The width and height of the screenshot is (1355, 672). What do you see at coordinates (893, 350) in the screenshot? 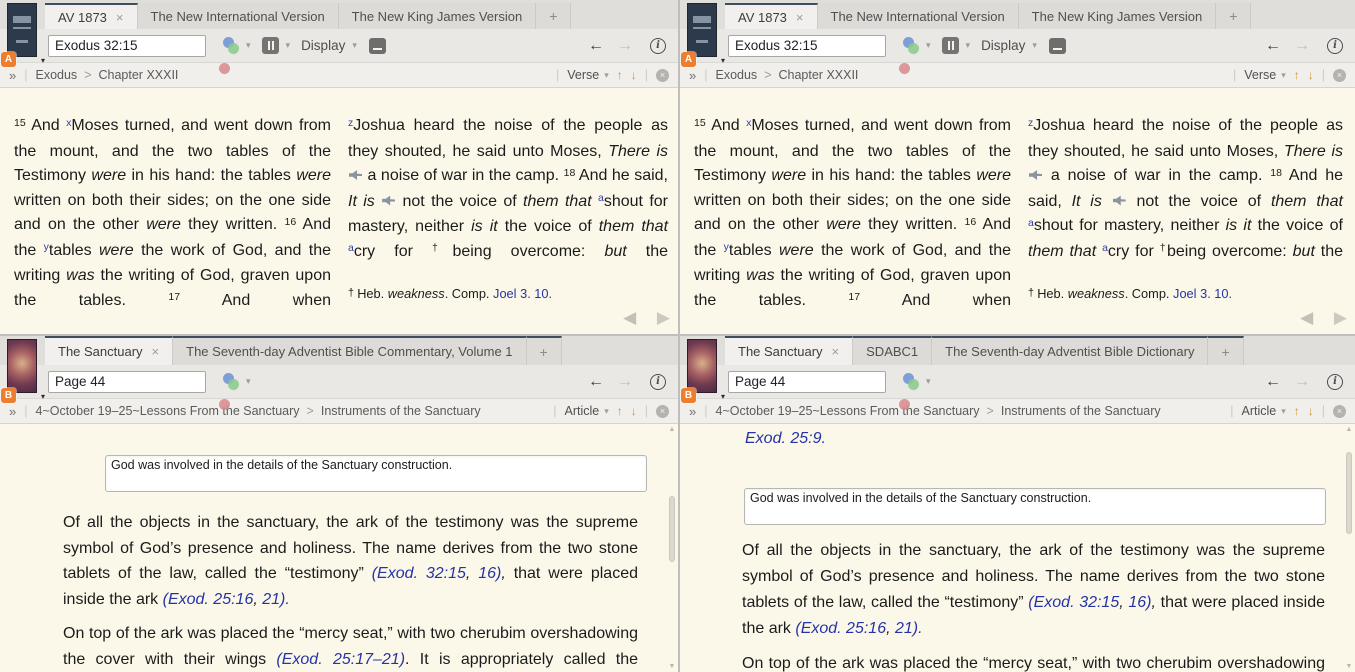
I see `tab-sdabc1: SDABC1` at bounding box center [893, 350].